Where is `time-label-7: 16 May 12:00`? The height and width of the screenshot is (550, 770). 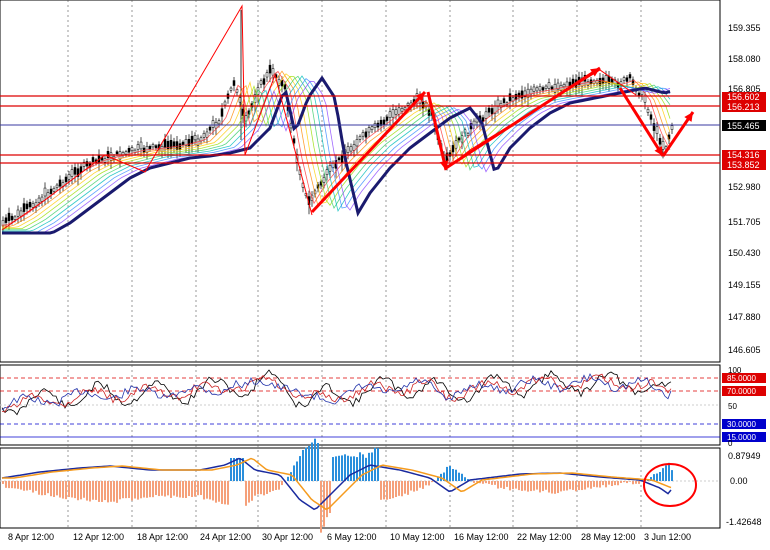 time-label-7: 16 May 12:00 is located at coordinates (481, 537).